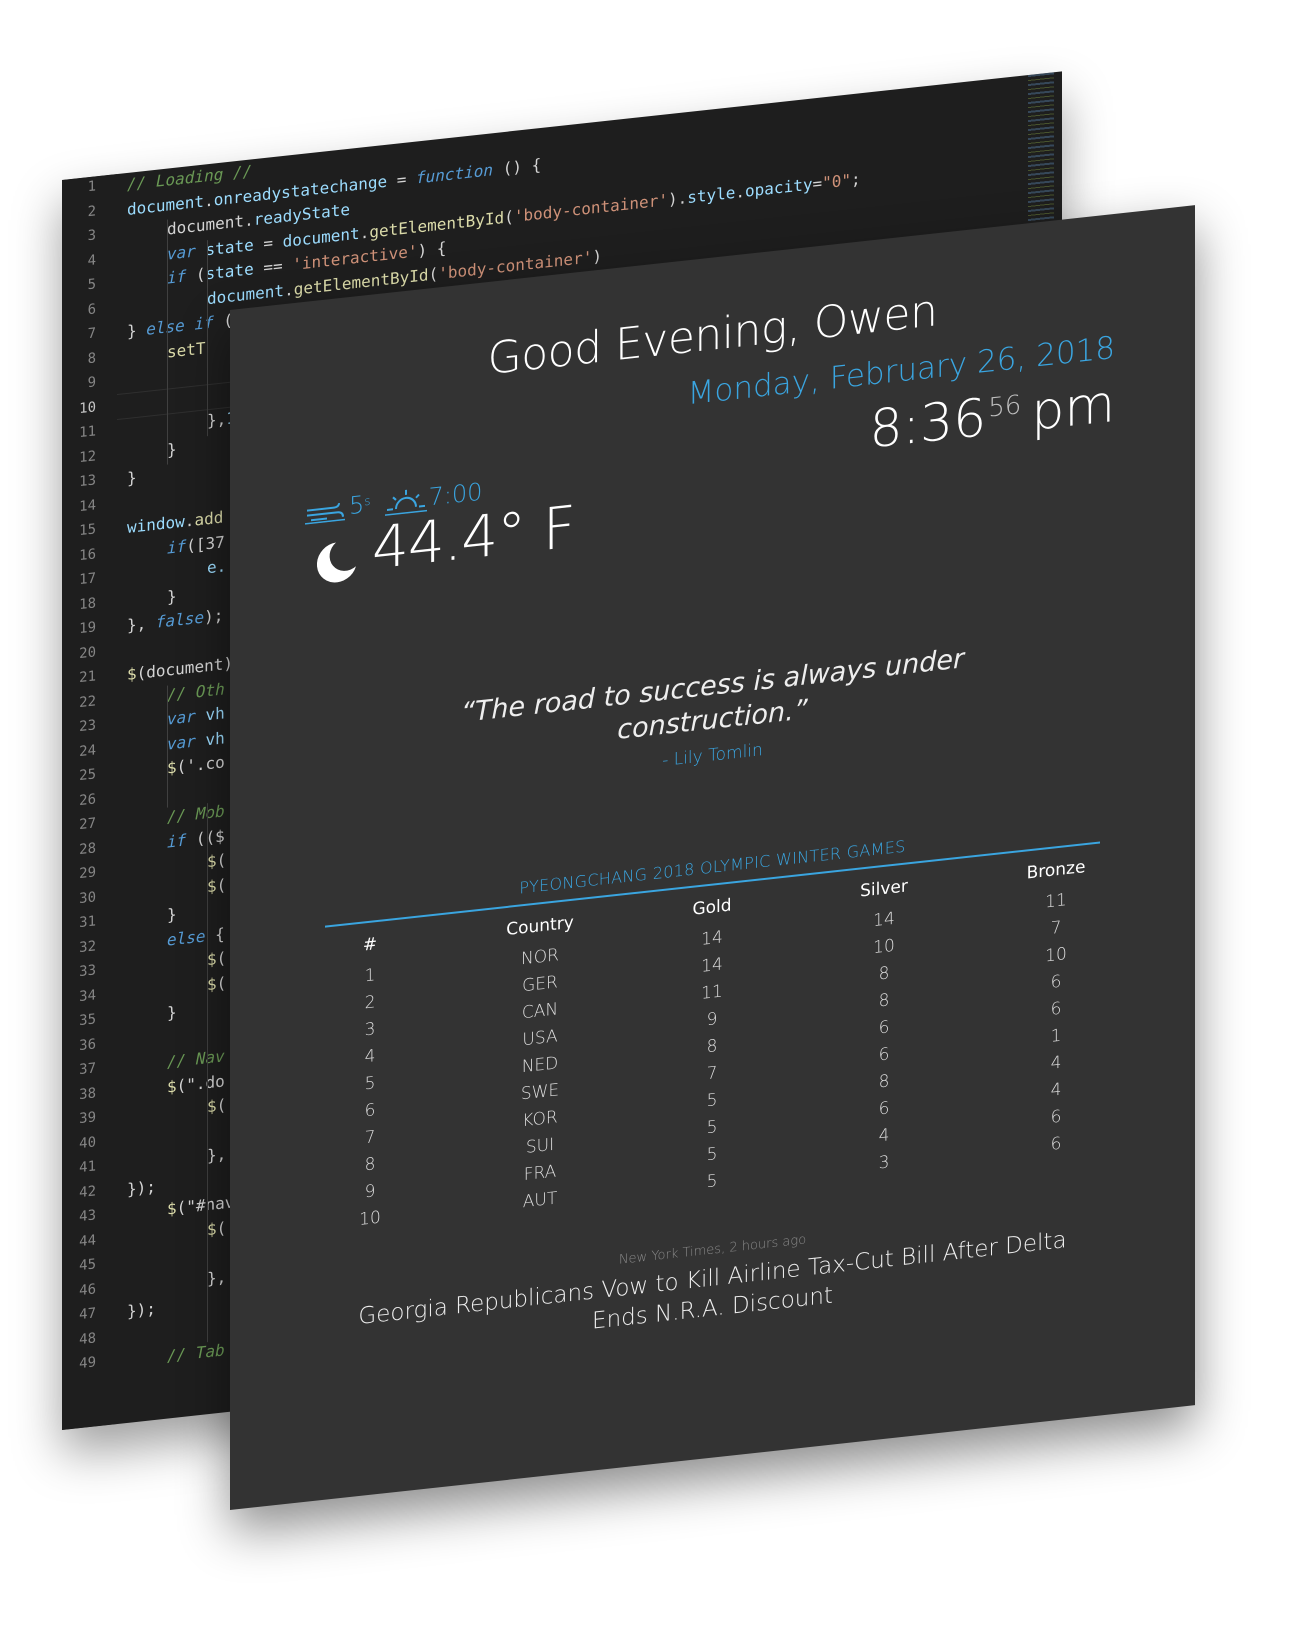 The height and width of the screenshot is (1625, 1300). What do you see at coordinates (87, 873) in the screenshot?
I see `line-number: 29` at bounding box center [87, 873].